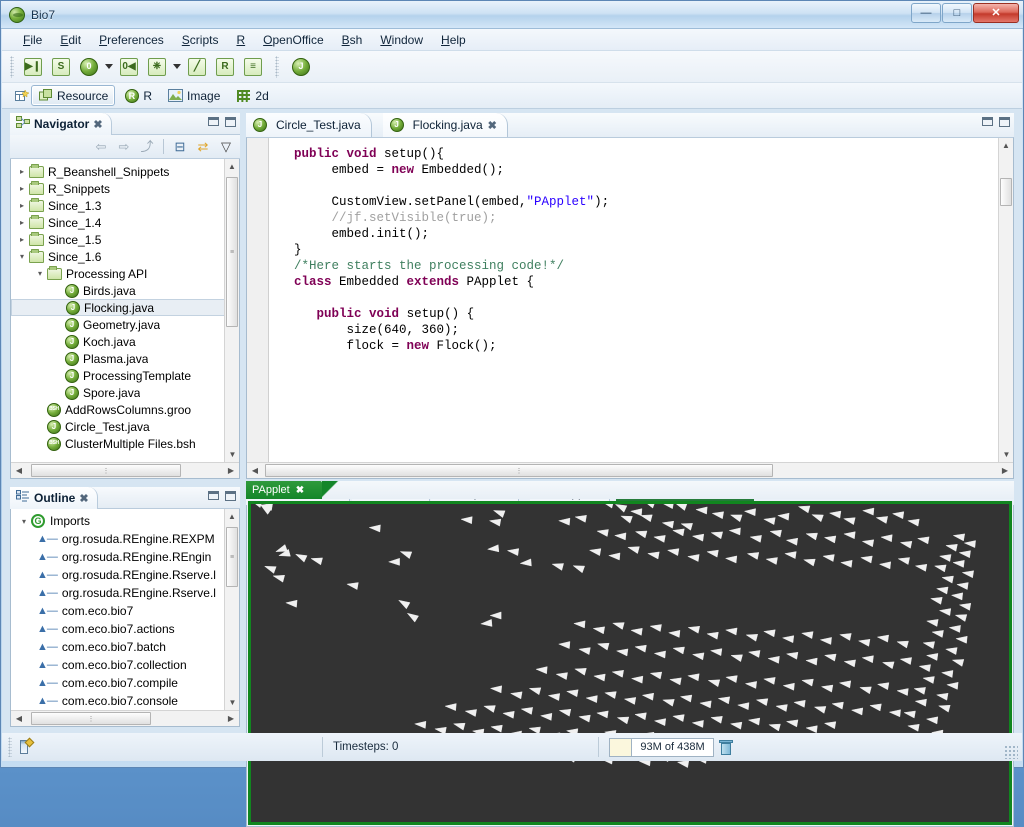 The image size is (1024, 827). Describe the element at coordinates (661, 747) in the screenshot. I see `memory-monitor: 93M of 438M` at that location.